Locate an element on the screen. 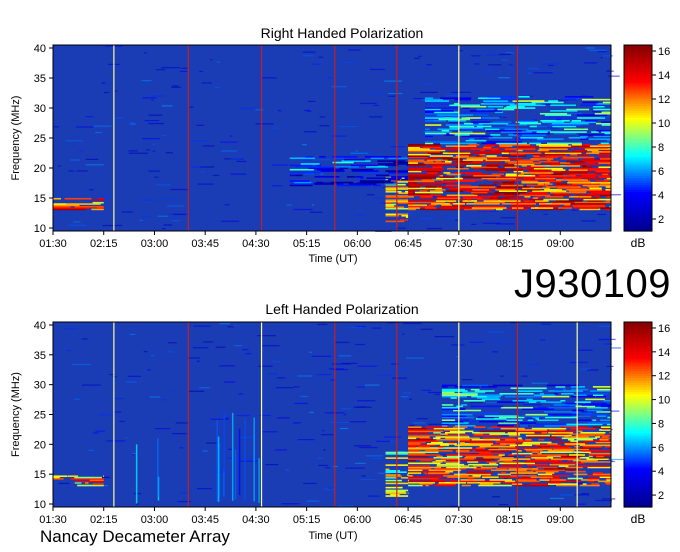  y-tick-label: 10 is located at coordinates (40, 505).